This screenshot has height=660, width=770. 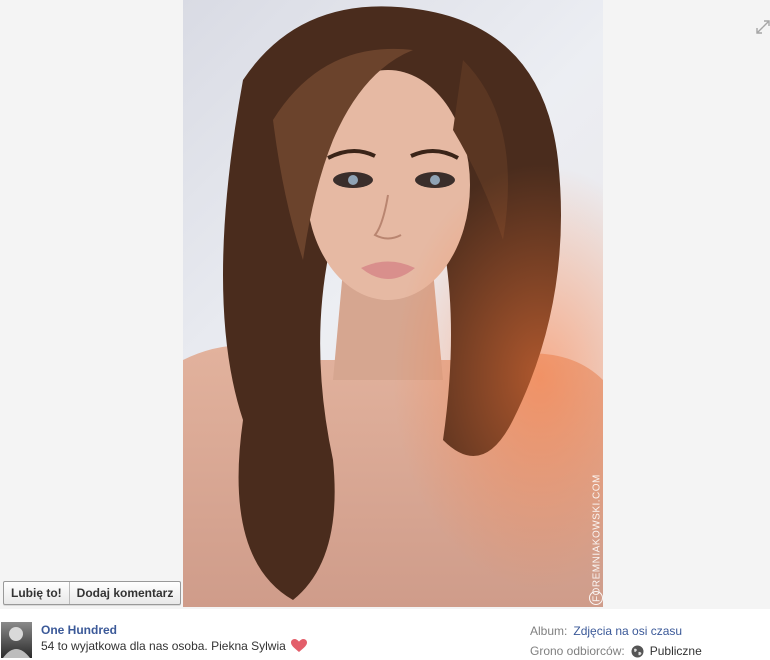 What do you see at coordinates (627, 631) in the screenshot?
I see `album-link: Zdjęcia na osi czasu` at bounding box center [627, 631].